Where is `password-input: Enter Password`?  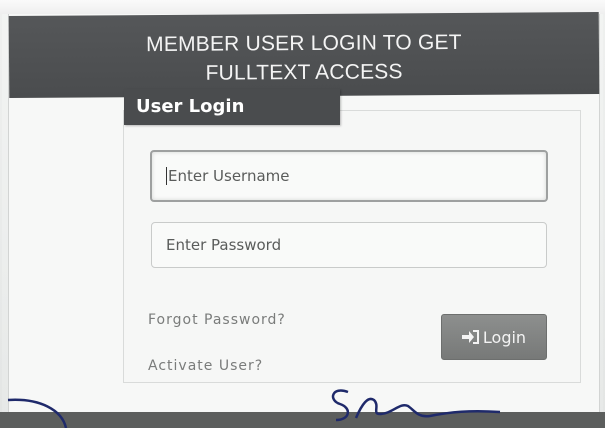 password-input: Enter Password is located at coordinates (349, 245).